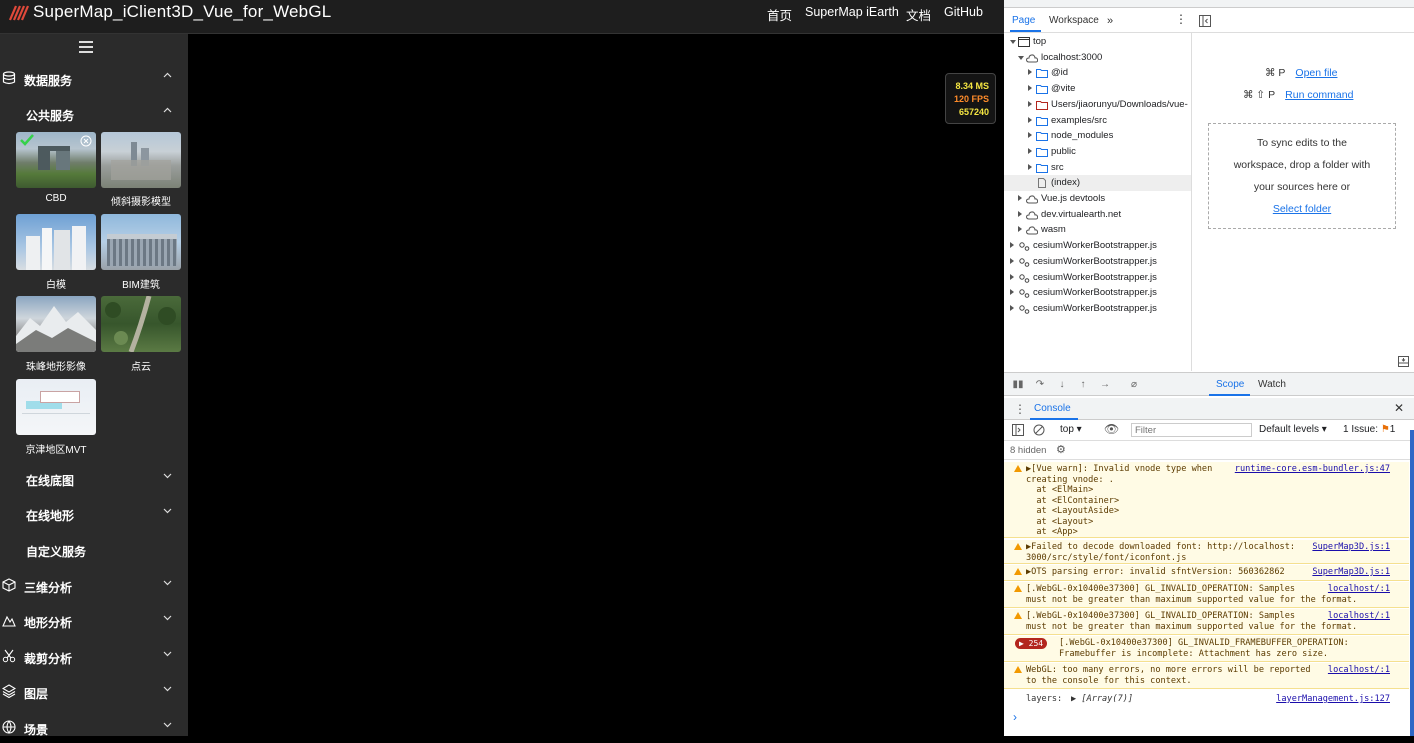  I want to click on menu-terrain-analysis: 地形分析, so click(94, 621).